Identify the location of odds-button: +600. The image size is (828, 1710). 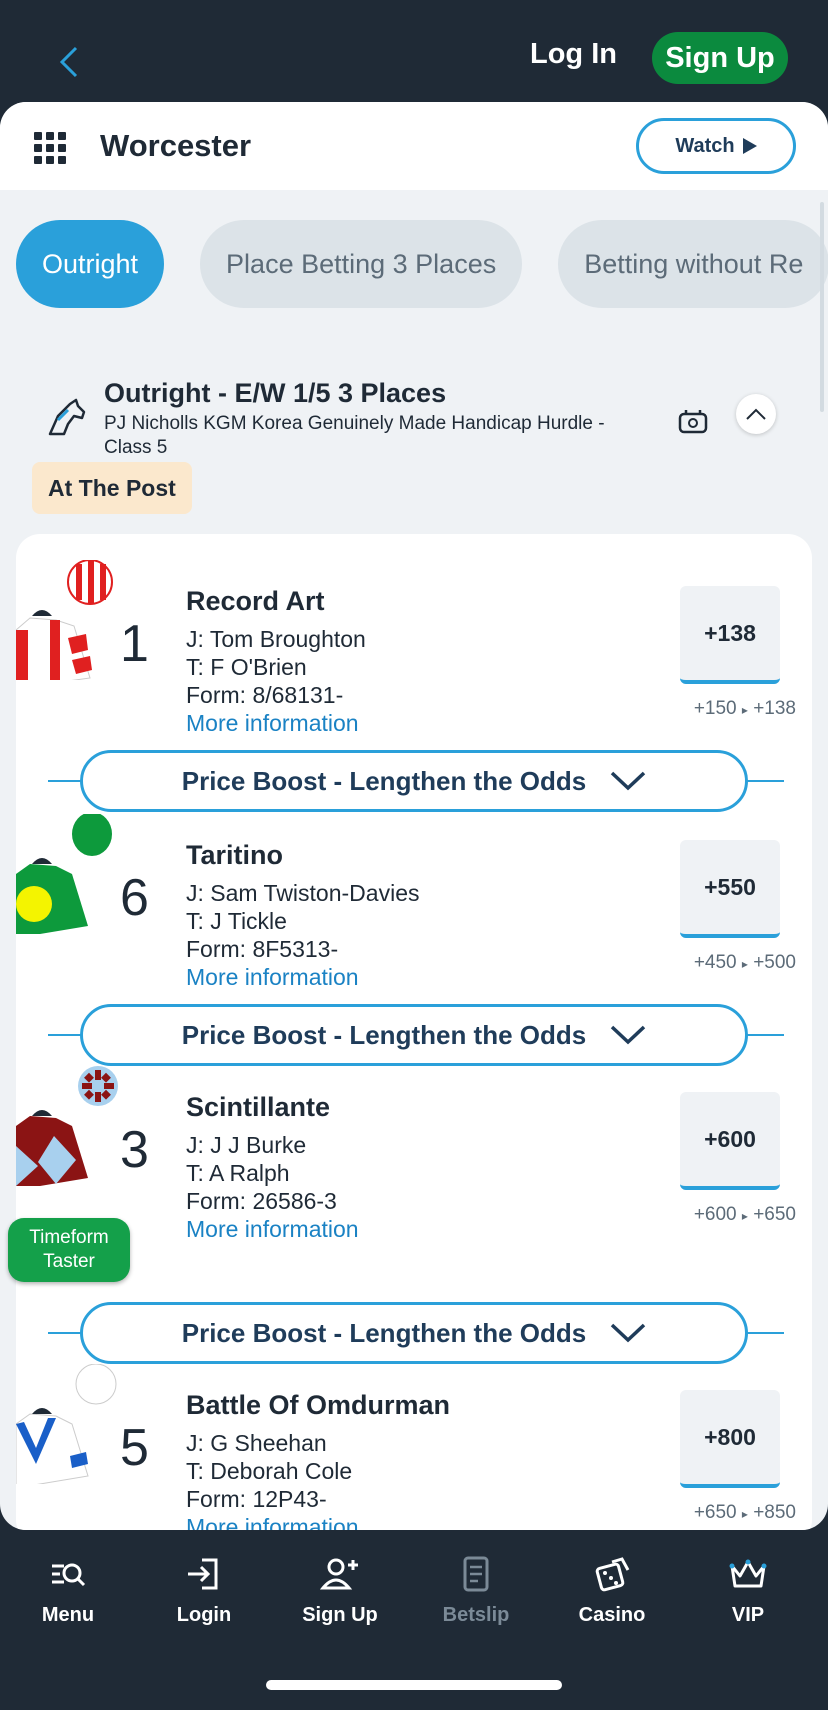
(730, 1141).